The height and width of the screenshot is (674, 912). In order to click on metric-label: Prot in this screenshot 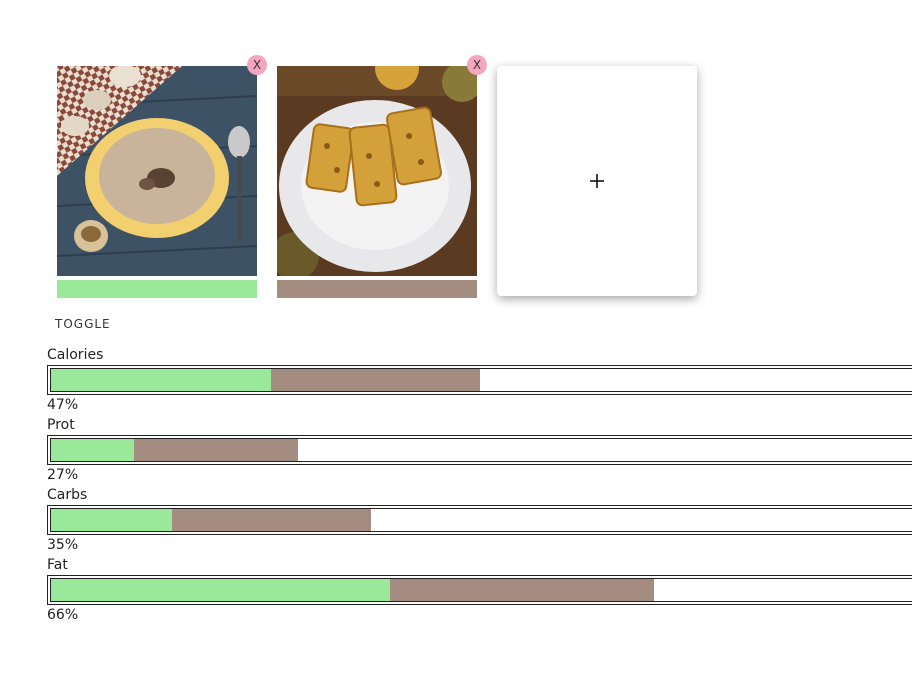, I will do `click(61, 425)`.